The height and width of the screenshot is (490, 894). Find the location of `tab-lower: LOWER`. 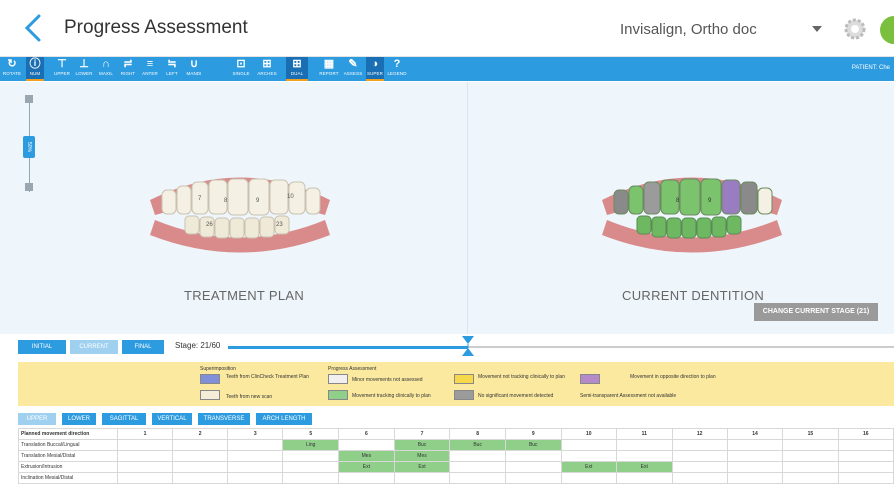

tab-lower: LOWER is located at coordinates (79, 419).